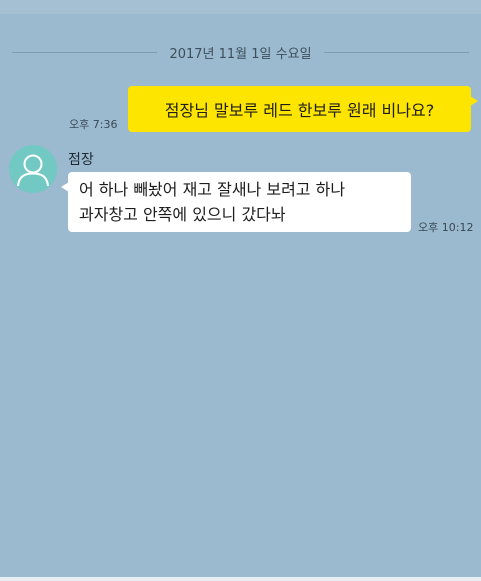 This screenshot has height=581, width=481. What do you see at coordinates (236, 202) in the screenshot?
I see `incoming-message-bubble: 어 하나 빼놨어 재고 잘새나 보려고 하나 과자창고 안쪽에 있으니 갔다놔` at bounding box center [236, 202].